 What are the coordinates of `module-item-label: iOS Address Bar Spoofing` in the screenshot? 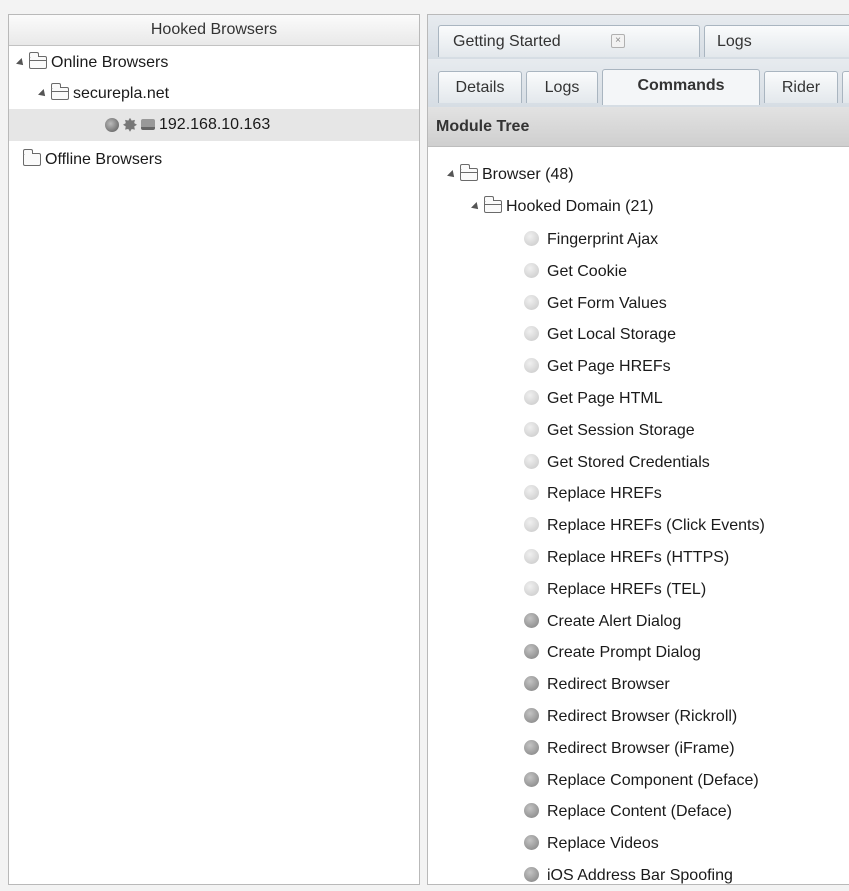 It's located at (640, 875).